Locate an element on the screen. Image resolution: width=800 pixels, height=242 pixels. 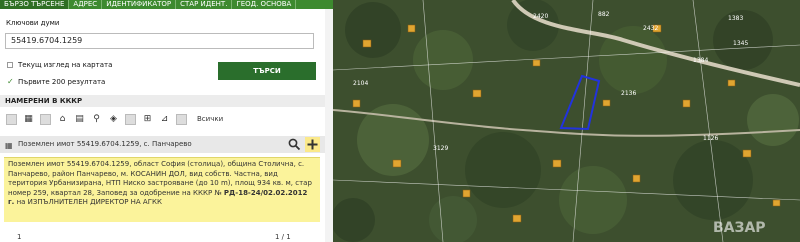
map-label: 1345 is located at coordinates (740, 43).